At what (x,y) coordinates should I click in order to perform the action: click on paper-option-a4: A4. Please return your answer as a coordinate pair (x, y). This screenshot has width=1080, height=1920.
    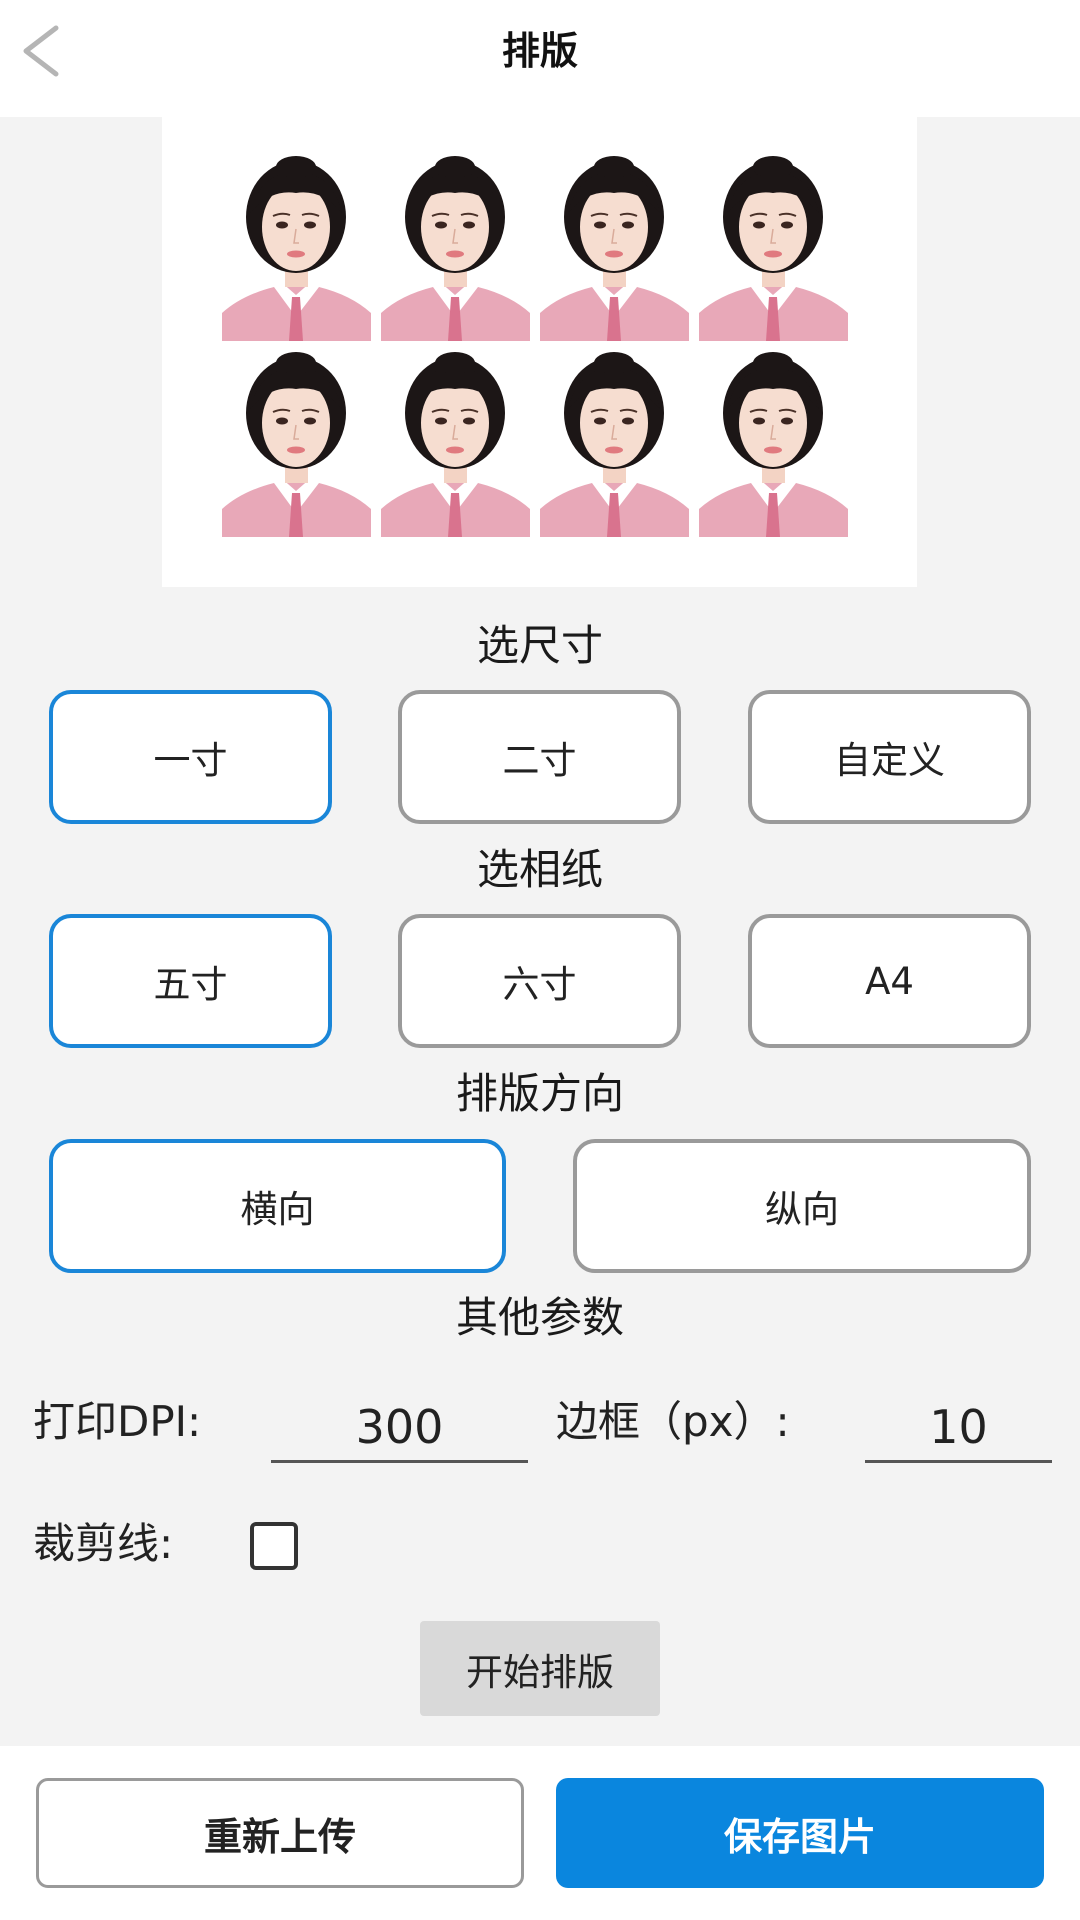
    Looking at the image, I should click on (889, 981).